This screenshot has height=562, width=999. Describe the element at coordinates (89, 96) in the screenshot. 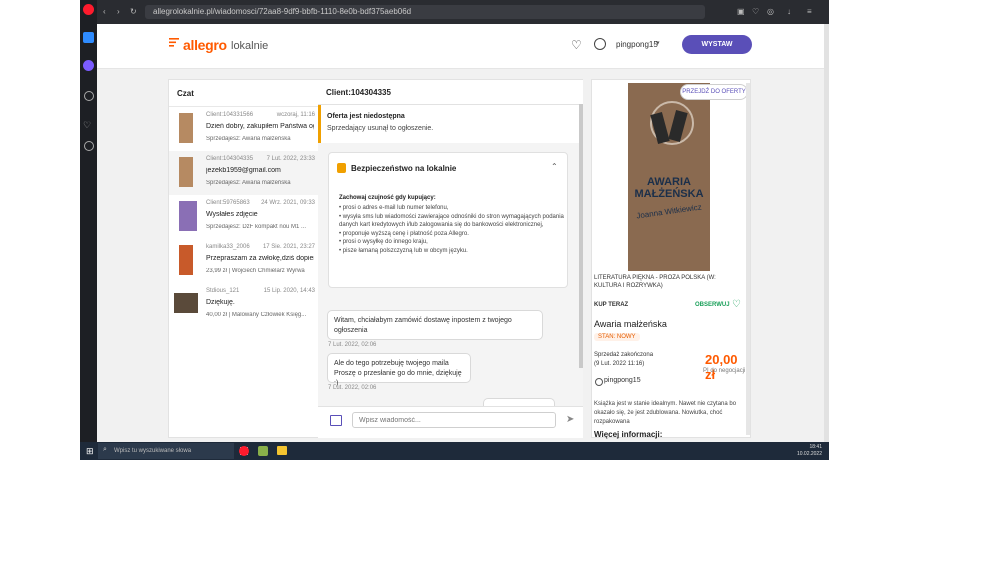

I see `player-icon` at that location.